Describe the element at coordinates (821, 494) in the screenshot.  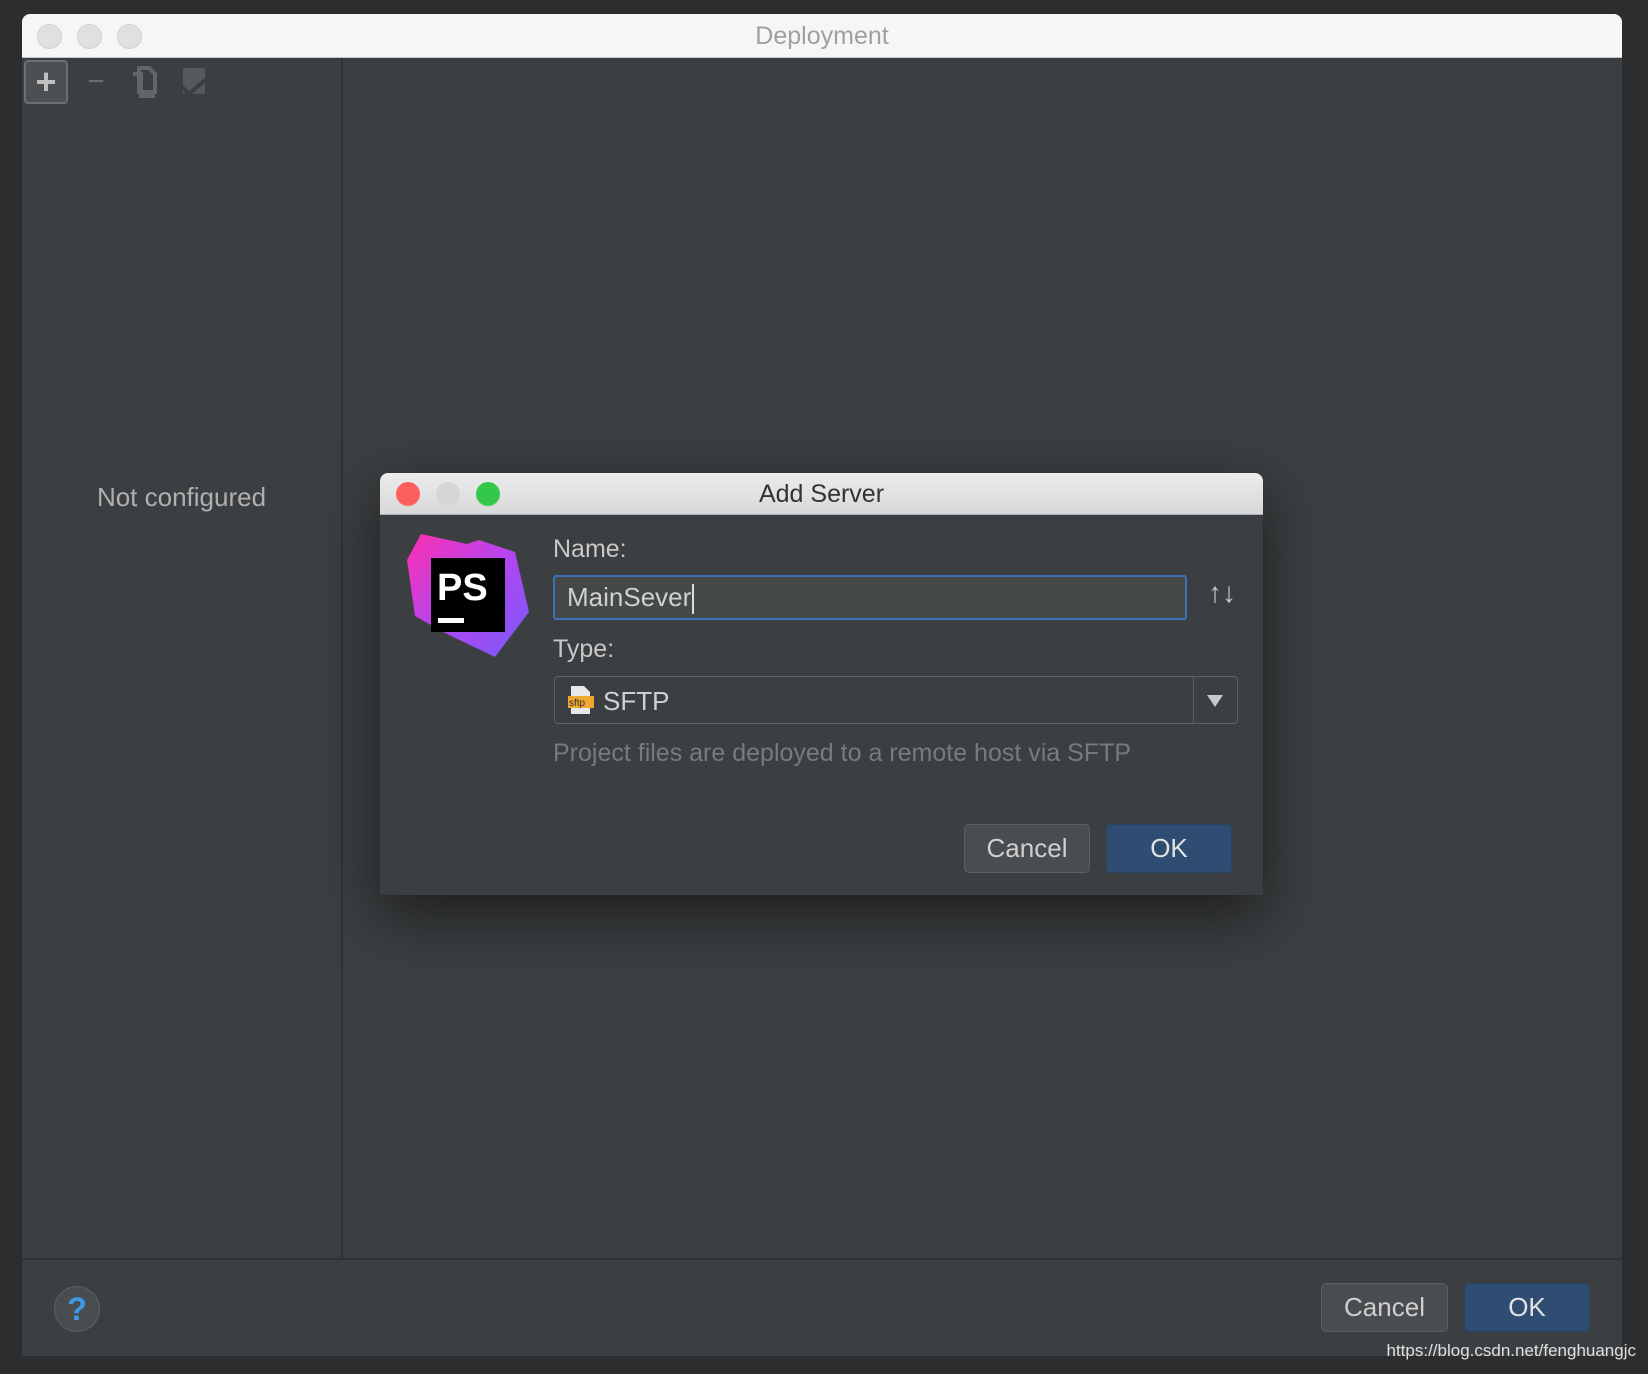
I see `dialog-title: Add Server` at that location.